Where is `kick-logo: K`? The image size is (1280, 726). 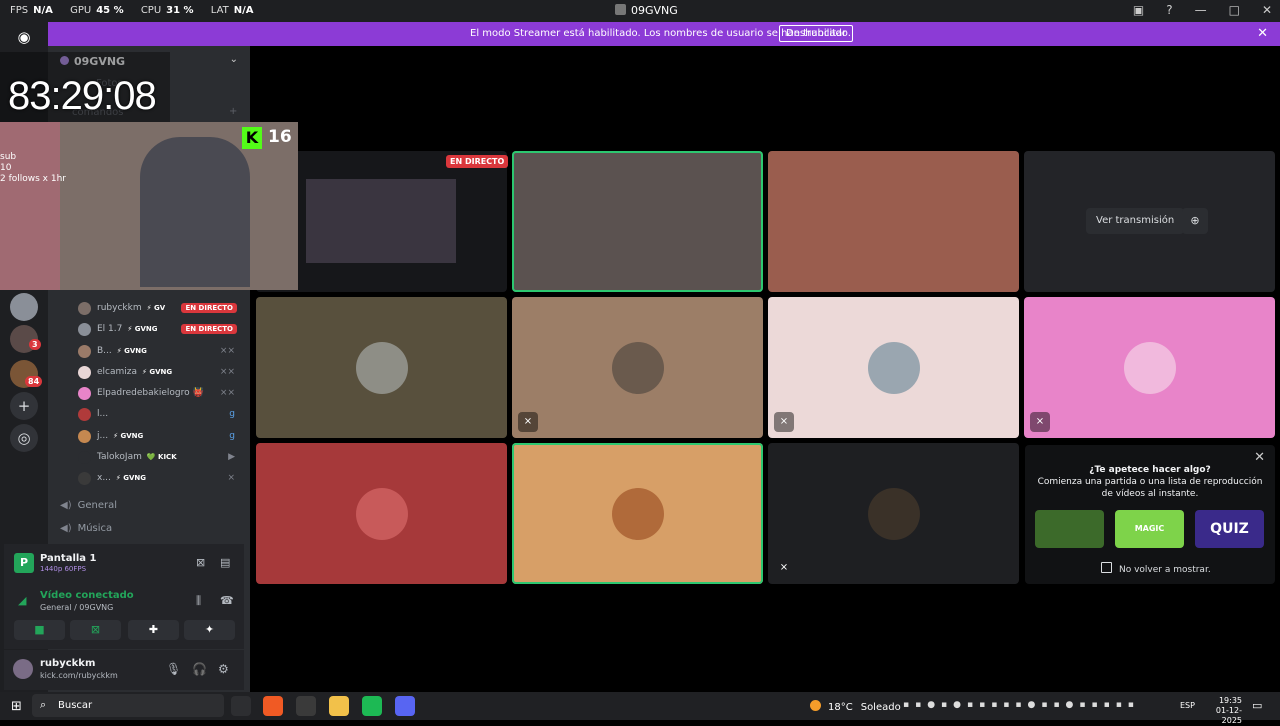 kick-logo: K is located at coordinates (252, 138).